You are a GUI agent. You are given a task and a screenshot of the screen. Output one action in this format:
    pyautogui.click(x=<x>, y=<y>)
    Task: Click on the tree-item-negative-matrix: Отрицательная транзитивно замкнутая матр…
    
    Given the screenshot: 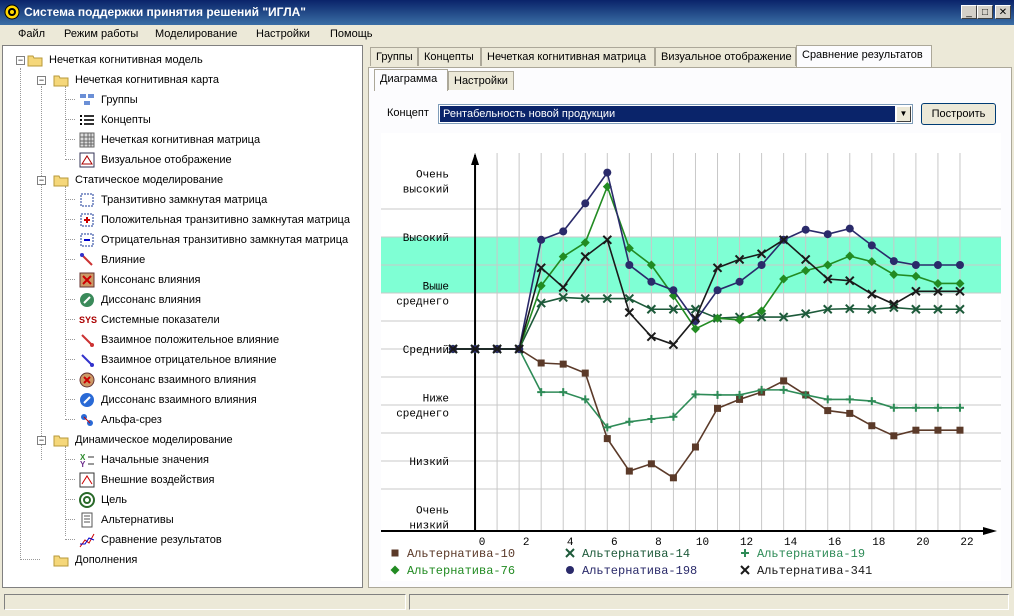 What is the action you would take?
    pyautogui.click(x=224, y=240)
    